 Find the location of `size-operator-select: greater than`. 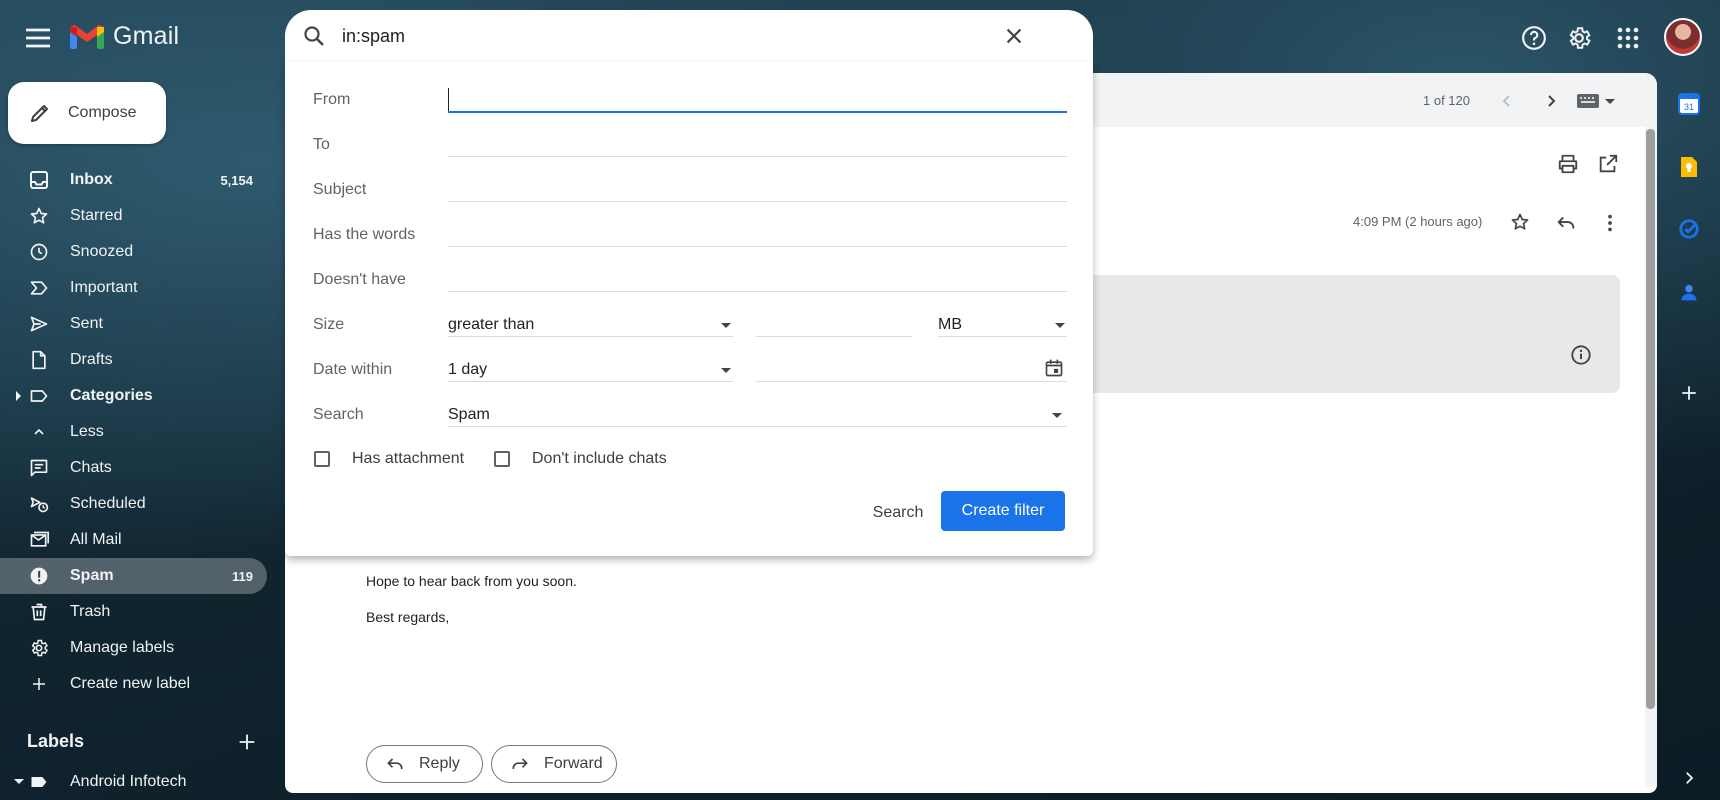

size-operator-select: greater than is located at coordinates (590, 325).